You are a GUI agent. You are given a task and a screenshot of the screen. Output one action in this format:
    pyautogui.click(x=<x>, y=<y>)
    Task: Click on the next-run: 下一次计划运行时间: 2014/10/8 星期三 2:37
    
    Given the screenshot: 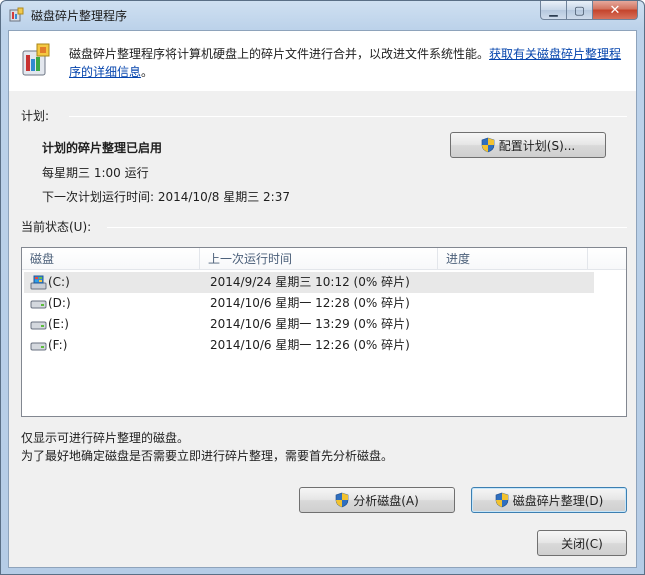 What is the action you would take?
    pyautogui.click(x=166, y=196)
    